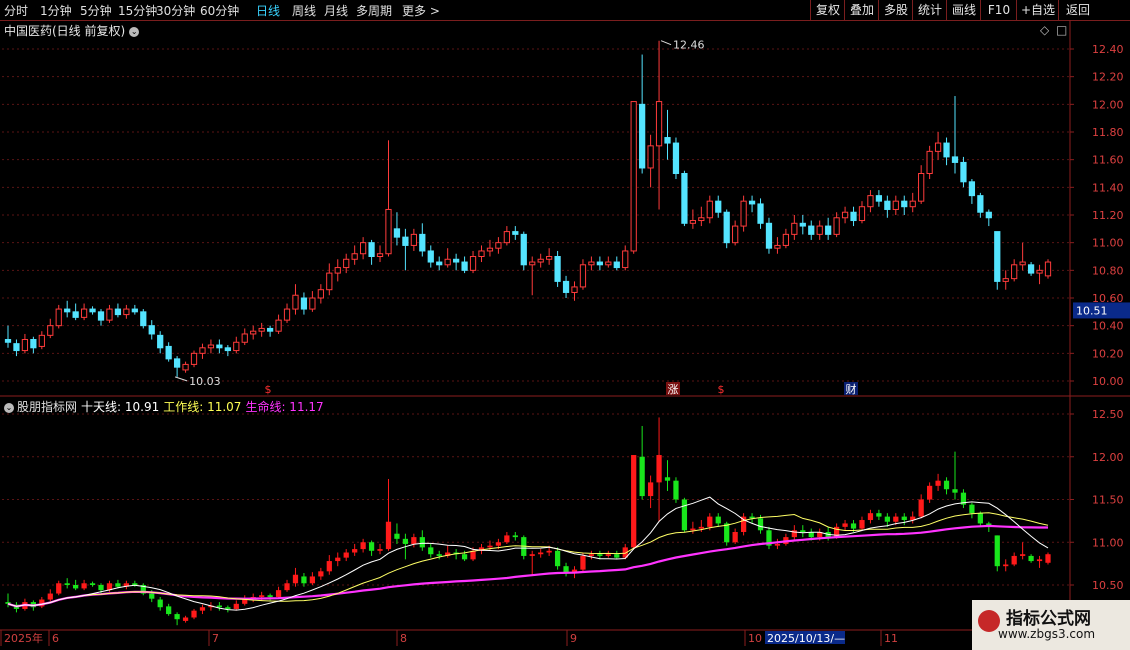  I want to click on event-badge-text: 财, so click(851, 389).